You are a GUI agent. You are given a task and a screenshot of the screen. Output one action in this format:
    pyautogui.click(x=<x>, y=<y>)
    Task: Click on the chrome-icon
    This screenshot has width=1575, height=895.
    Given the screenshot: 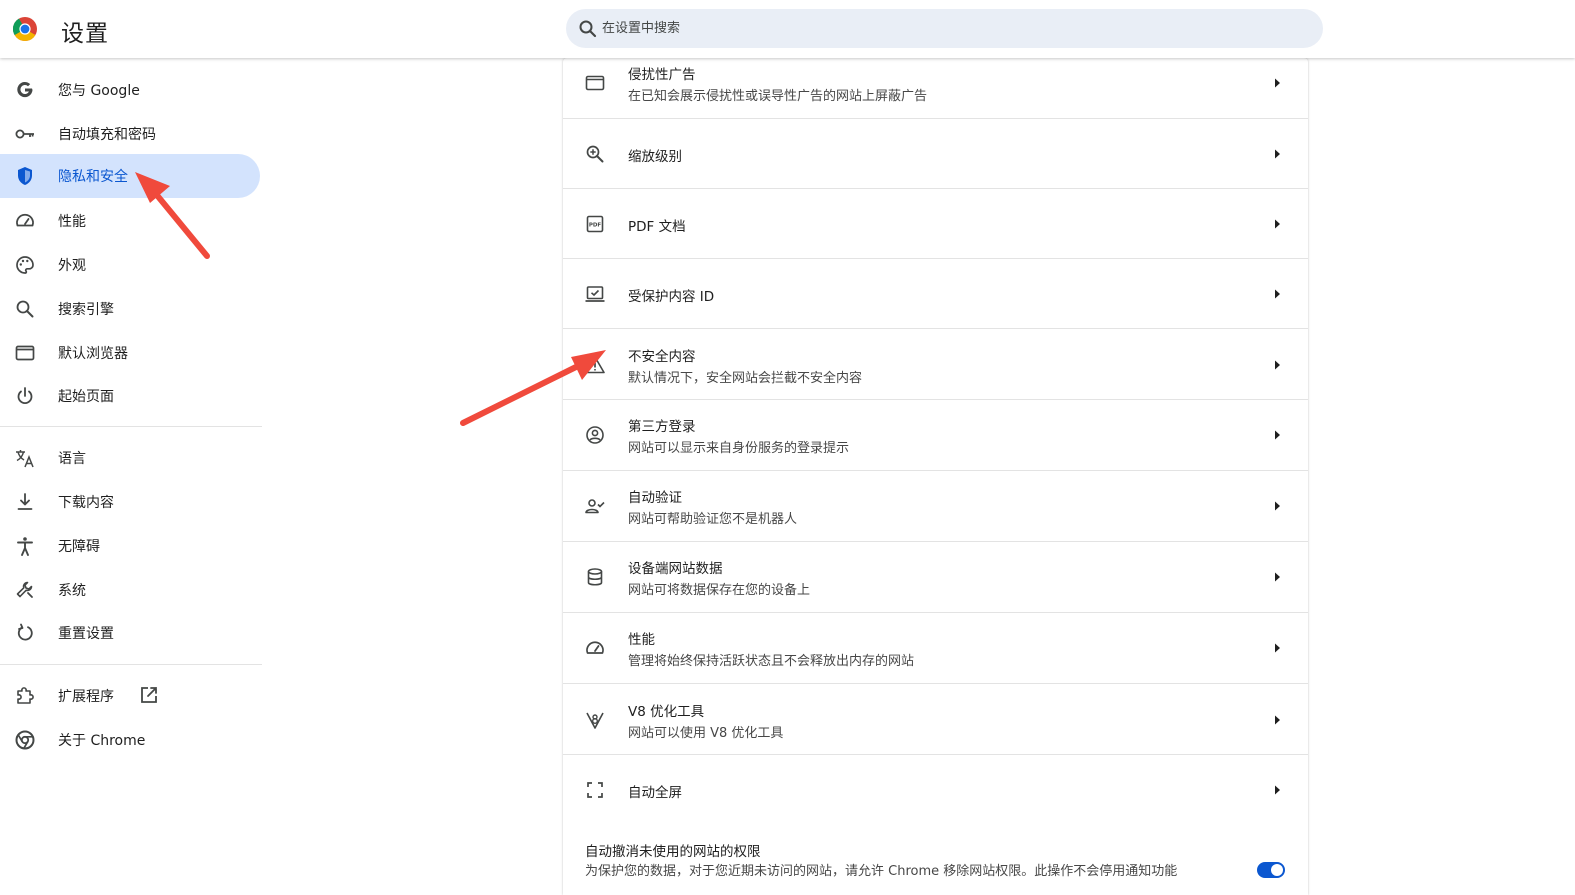 What is the action you would take?
    pyautogui.click(x=25, y=740)
    